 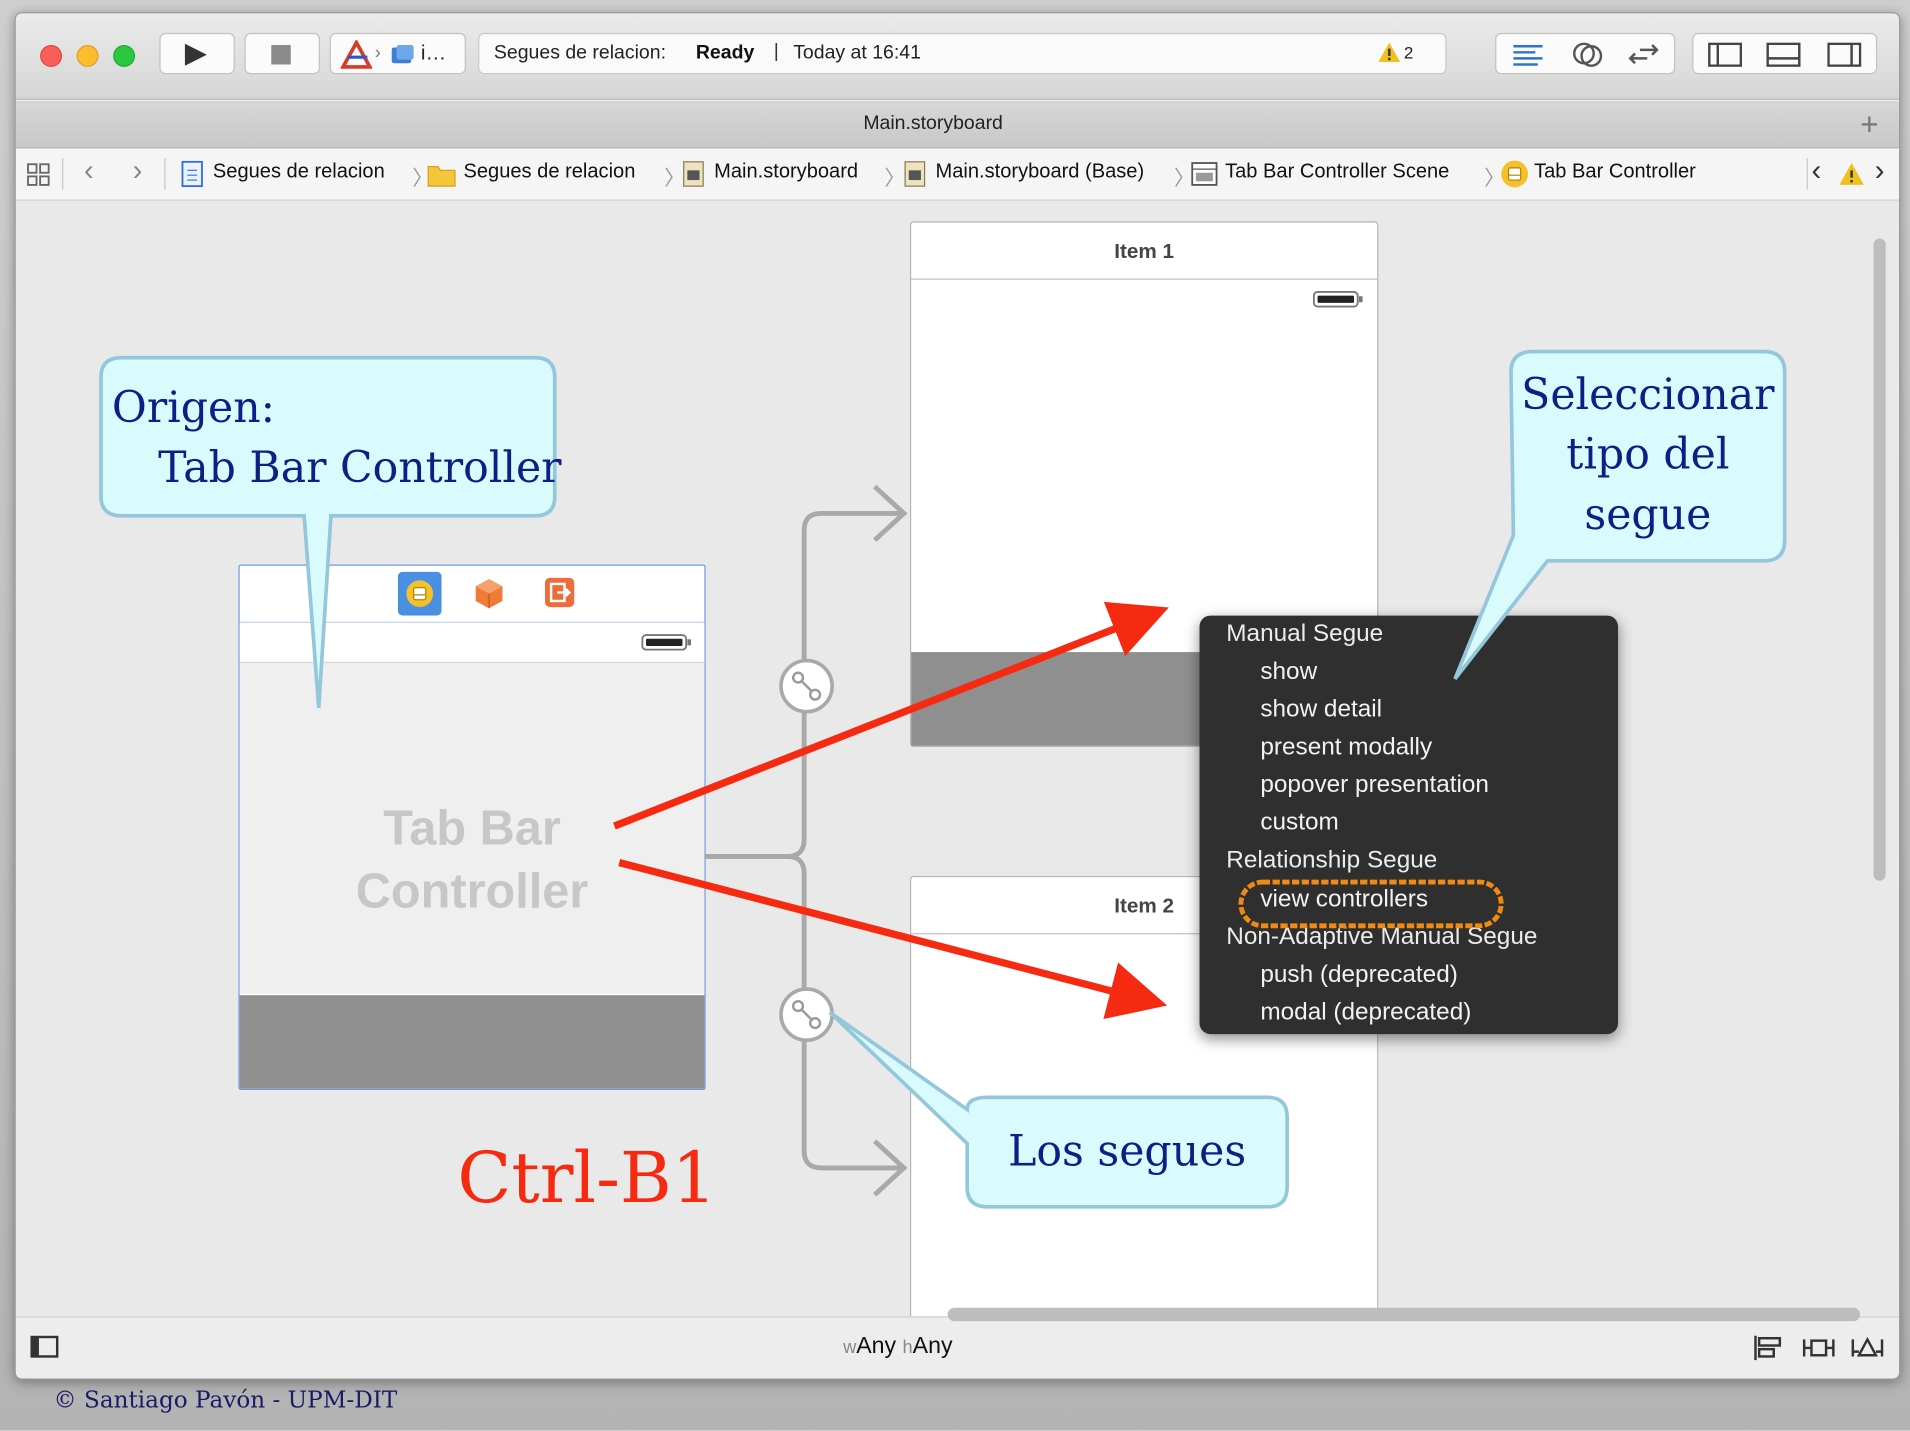 I want to click on select-line-2: tipo del, so click(x=1648, y=455).